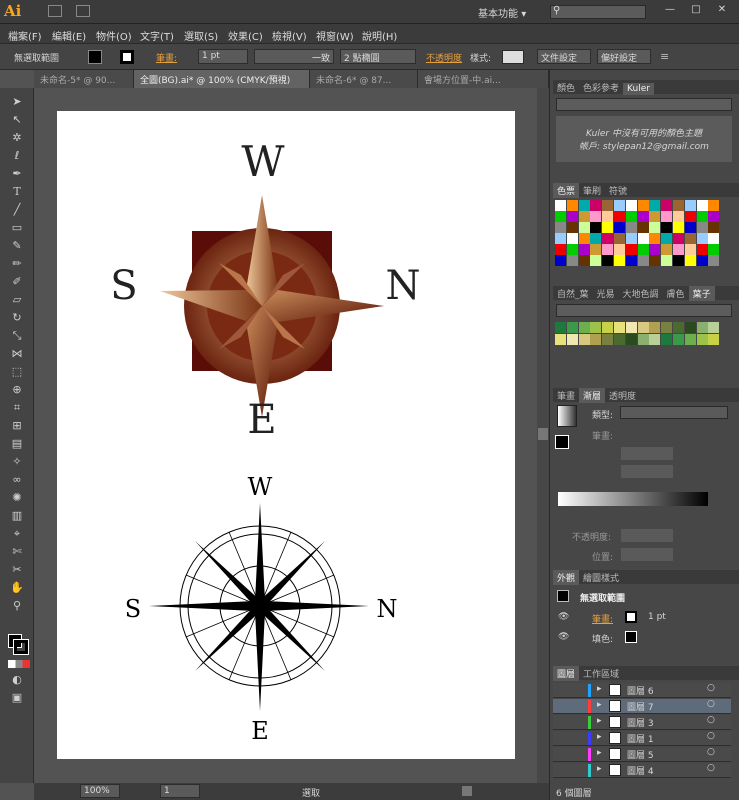 This screenshot has width=739, height=800. What do you see at coordinates (602, 618) in the screenshot?
I see `appearance-stroke-label: 筆畫:` at bounding box center [602, 618].